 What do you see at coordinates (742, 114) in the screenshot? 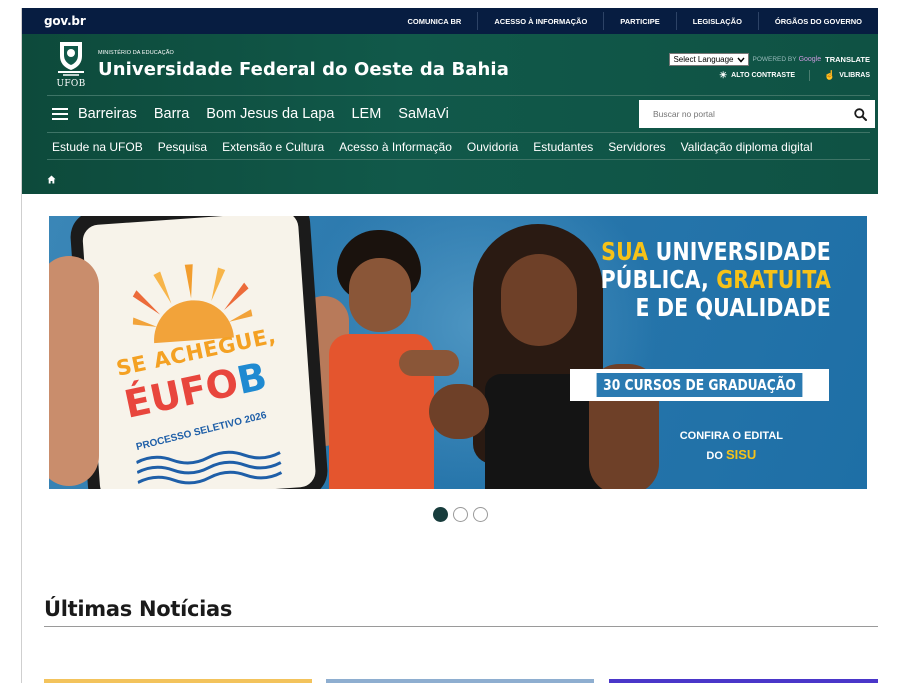
I see `search-input` at bounding box center [742, 114].